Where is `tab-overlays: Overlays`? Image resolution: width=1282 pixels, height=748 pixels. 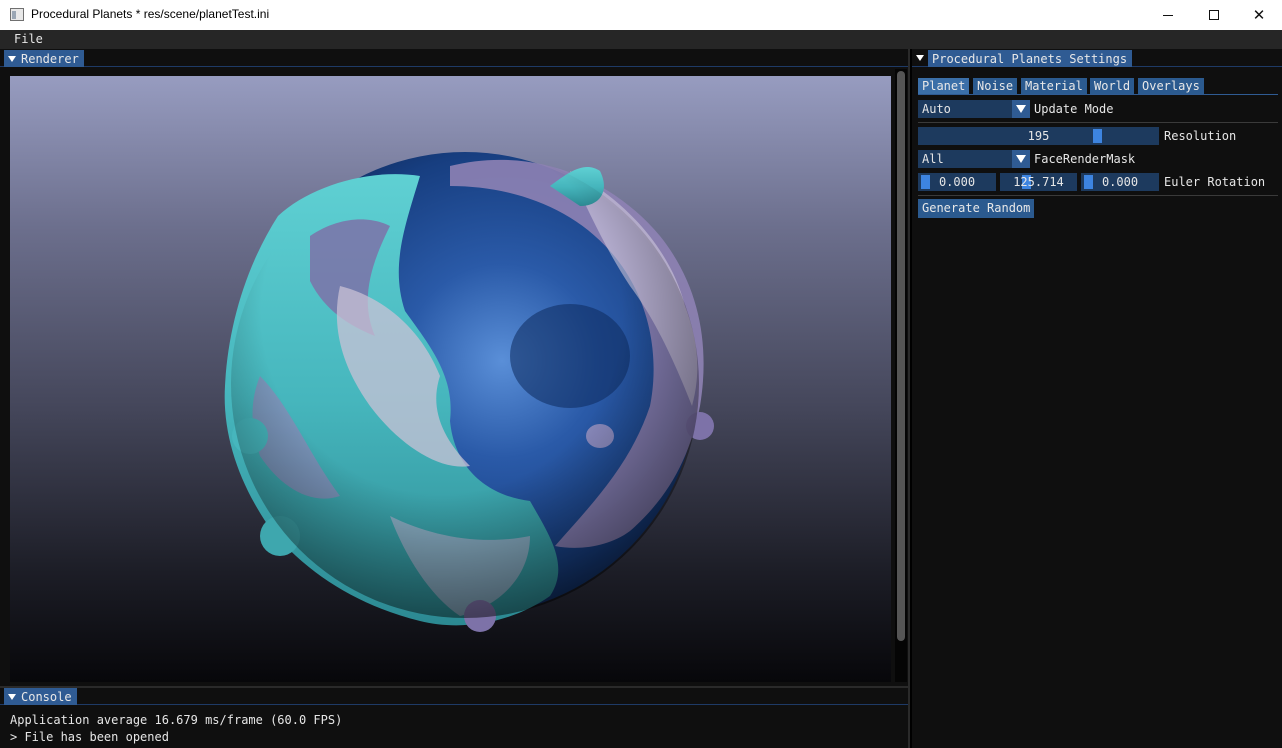 tab-overlays: Overlays is located at coordinates (1171, 86).